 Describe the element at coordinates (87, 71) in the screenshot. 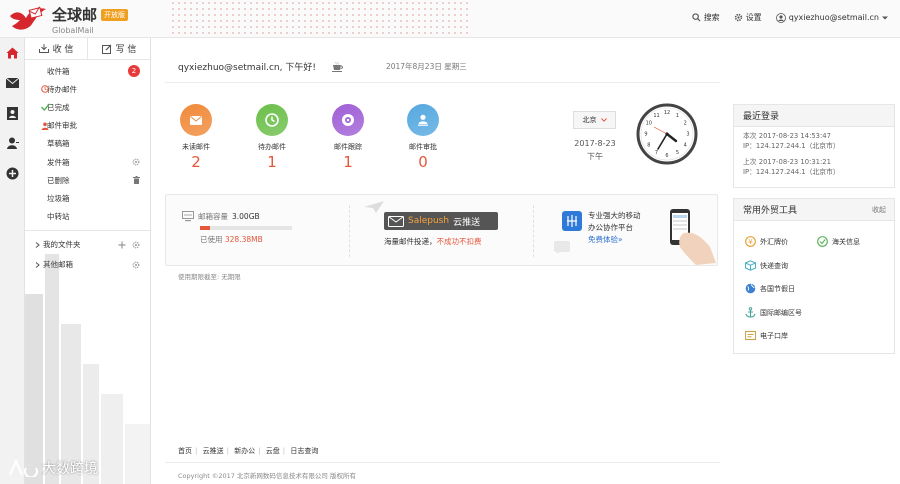

I see `folder-inbox: 收件箱 2` at that location.